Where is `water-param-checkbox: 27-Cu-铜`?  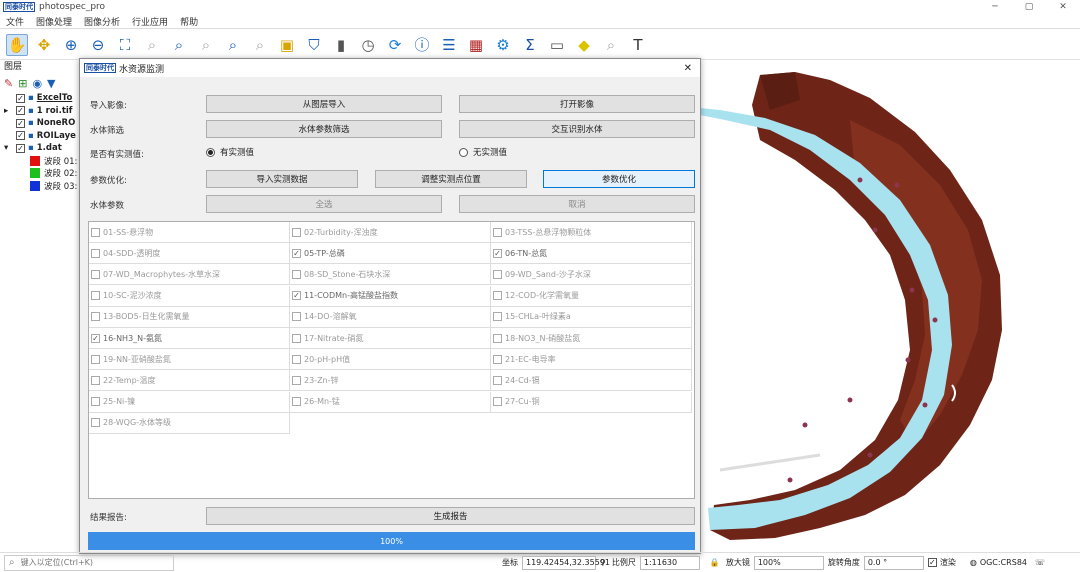 water-param-checkbox: 27-Cu-铜 is located at coordinates (591, 402).